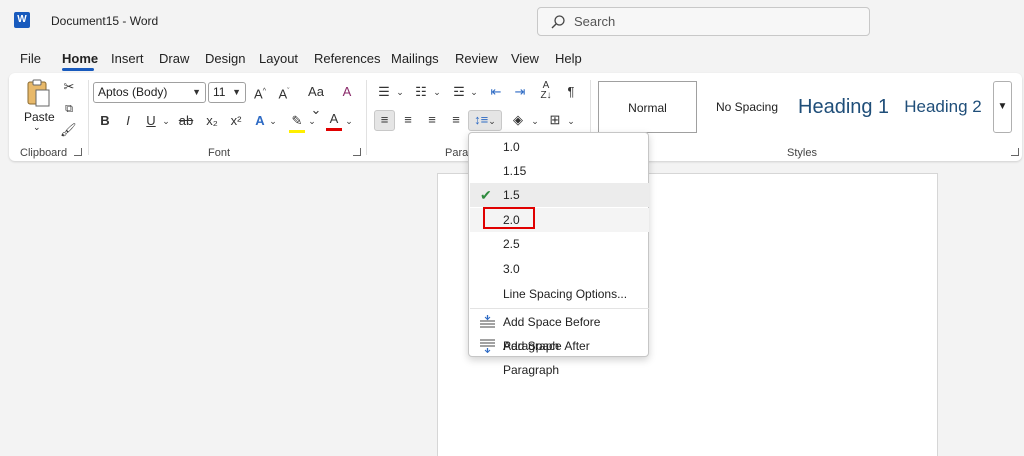  What do you see at coordinates (525, 58) in the screenshot?
I see `tab-view: View` at bounding box center [525, 58].